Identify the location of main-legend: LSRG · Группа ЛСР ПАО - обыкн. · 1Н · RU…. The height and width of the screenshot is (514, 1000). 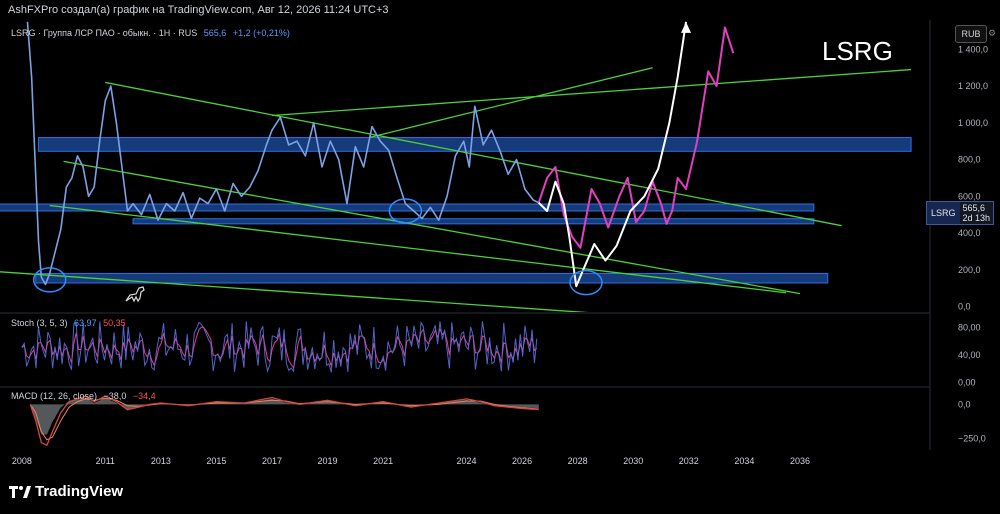
(150, 33).